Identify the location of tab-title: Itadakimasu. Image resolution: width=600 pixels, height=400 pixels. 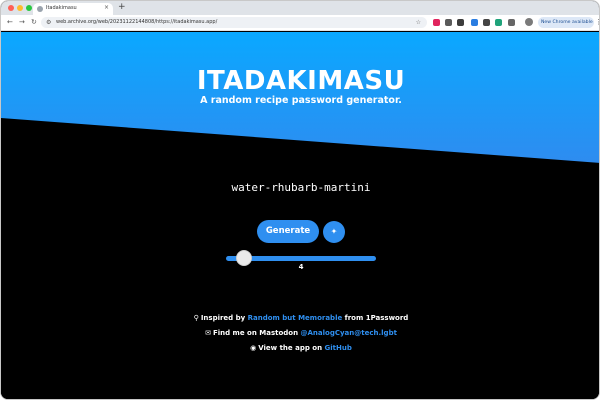
(61, 8).